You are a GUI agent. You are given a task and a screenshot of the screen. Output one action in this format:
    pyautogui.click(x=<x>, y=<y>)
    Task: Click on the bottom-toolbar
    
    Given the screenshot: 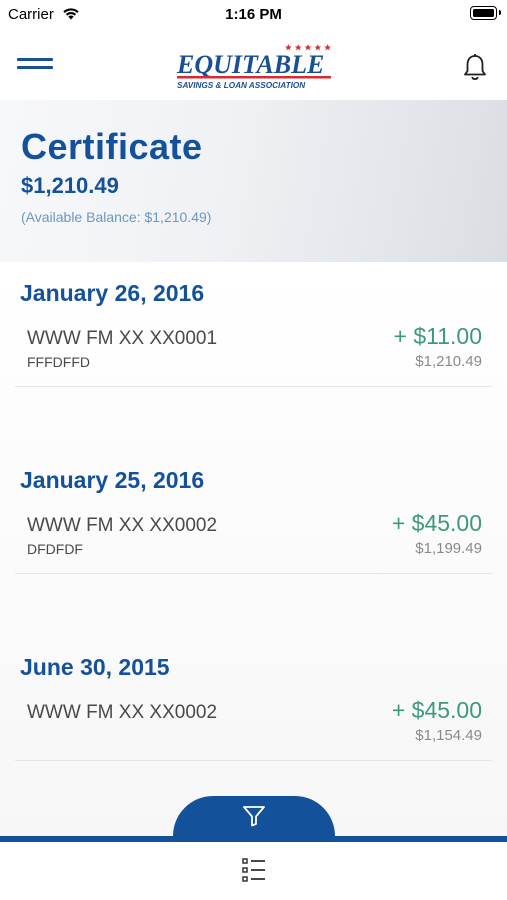 What is the action you would take?
    pyautogui.click(x=253, y=871)
    